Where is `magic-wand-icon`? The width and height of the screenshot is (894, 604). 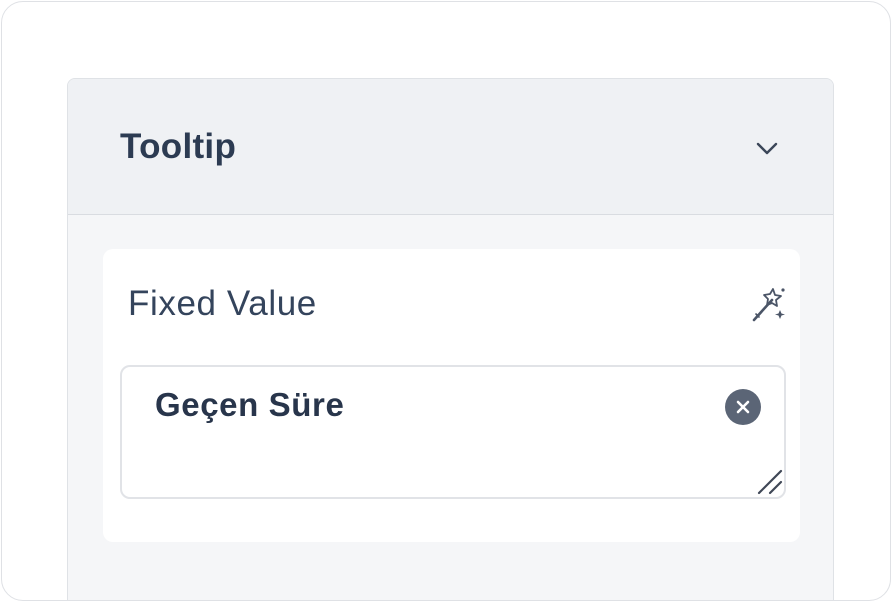 magic-wand-icon is located at coordinates (768, 305).